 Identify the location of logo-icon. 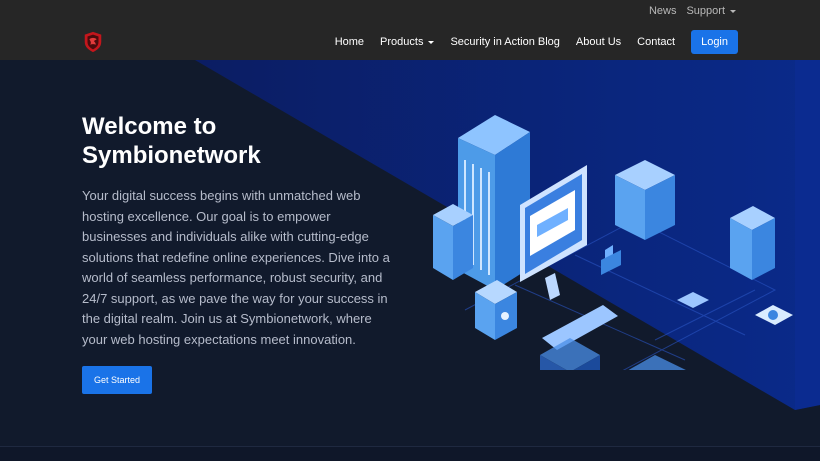
(93, 42).